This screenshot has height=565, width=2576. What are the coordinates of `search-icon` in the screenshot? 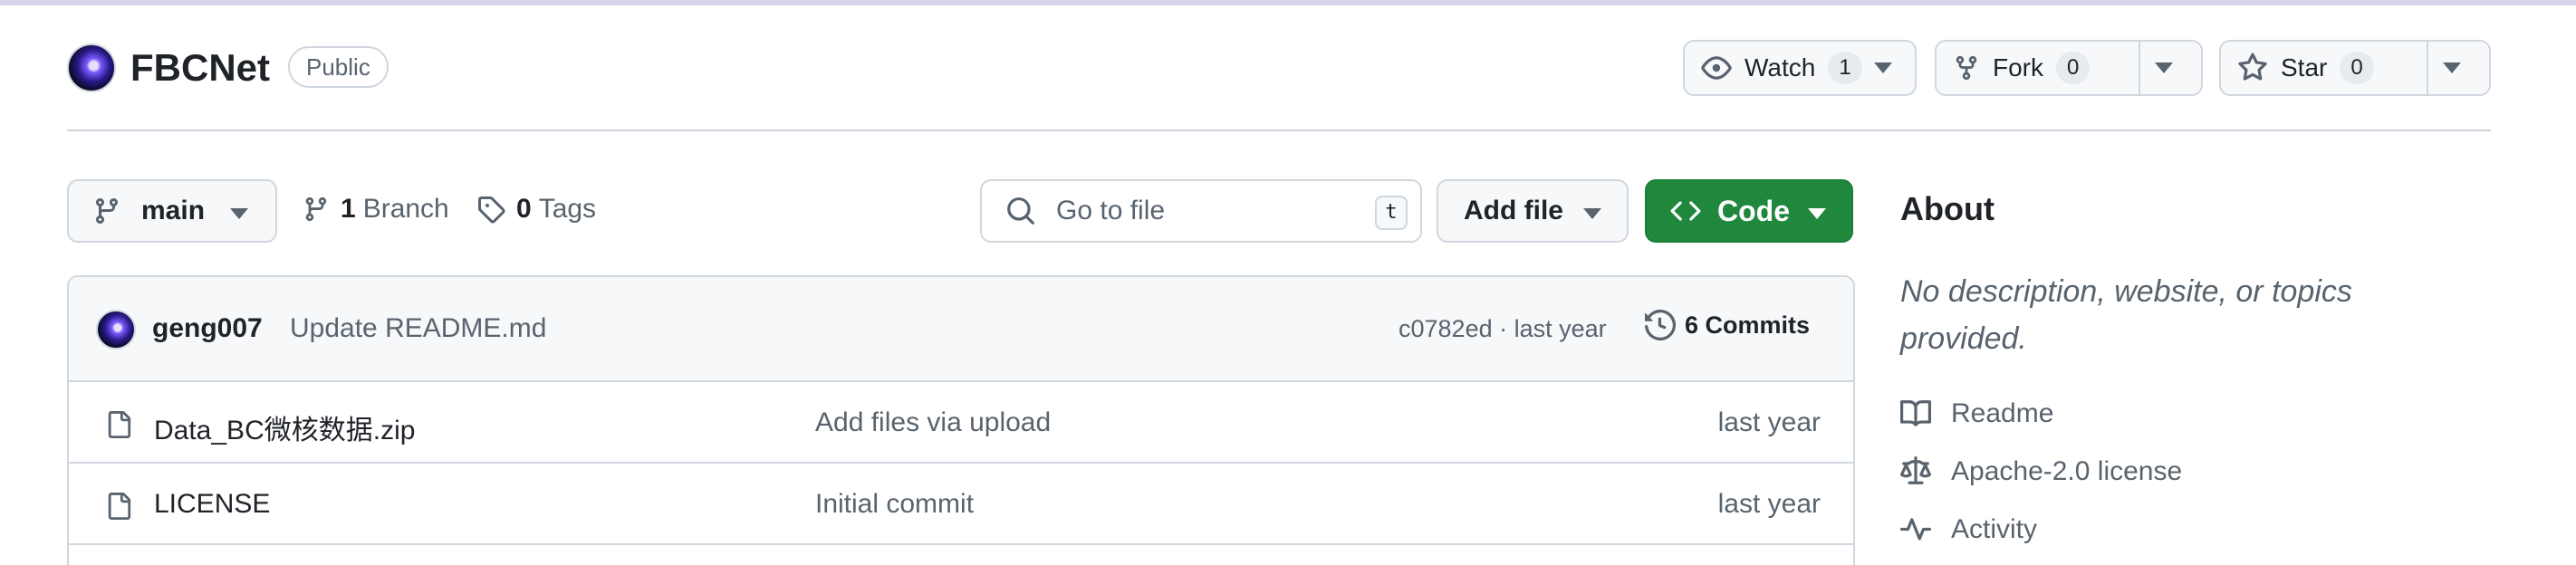 It's located at (1020, 211).